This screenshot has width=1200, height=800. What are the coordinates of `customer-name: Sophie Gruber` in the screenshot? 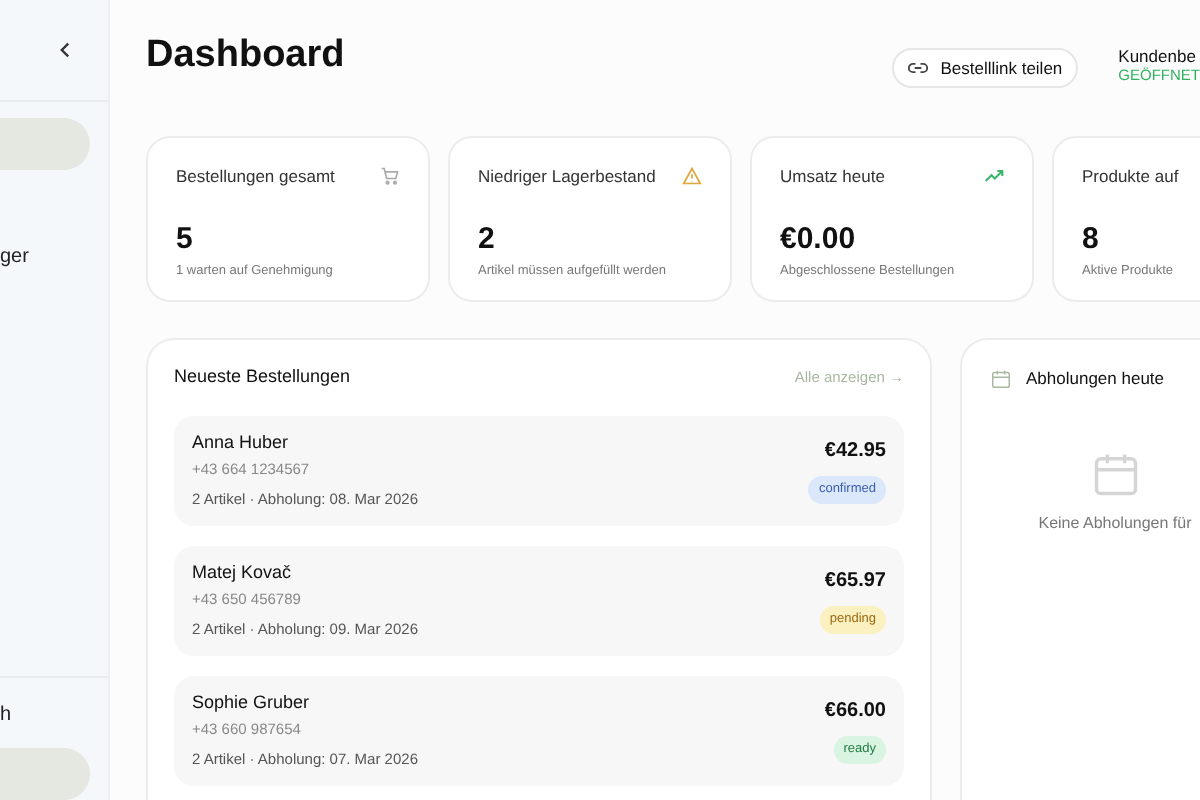 It's located at (252, 702).